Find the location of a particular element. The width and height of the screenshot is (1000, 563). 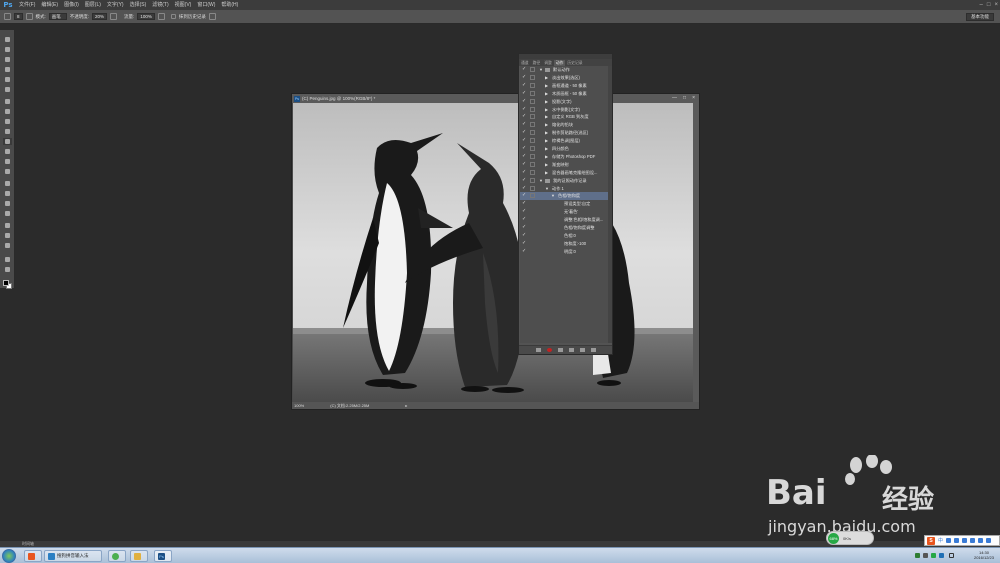

erase-history-checkbox is located at coordinates (173, 16).